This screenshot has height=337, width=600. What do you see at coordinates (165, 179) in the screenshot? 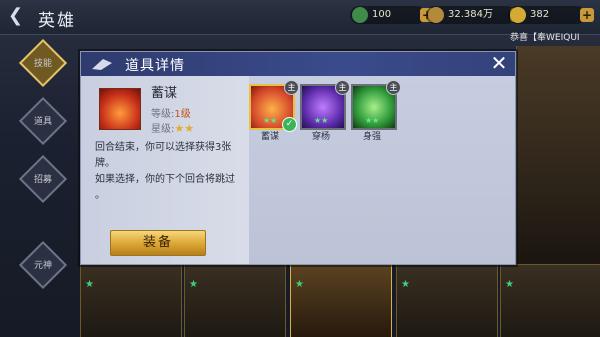
I see `description-line: 如果选择，你的下个回合将跳过` at bounding box center [165, 179].